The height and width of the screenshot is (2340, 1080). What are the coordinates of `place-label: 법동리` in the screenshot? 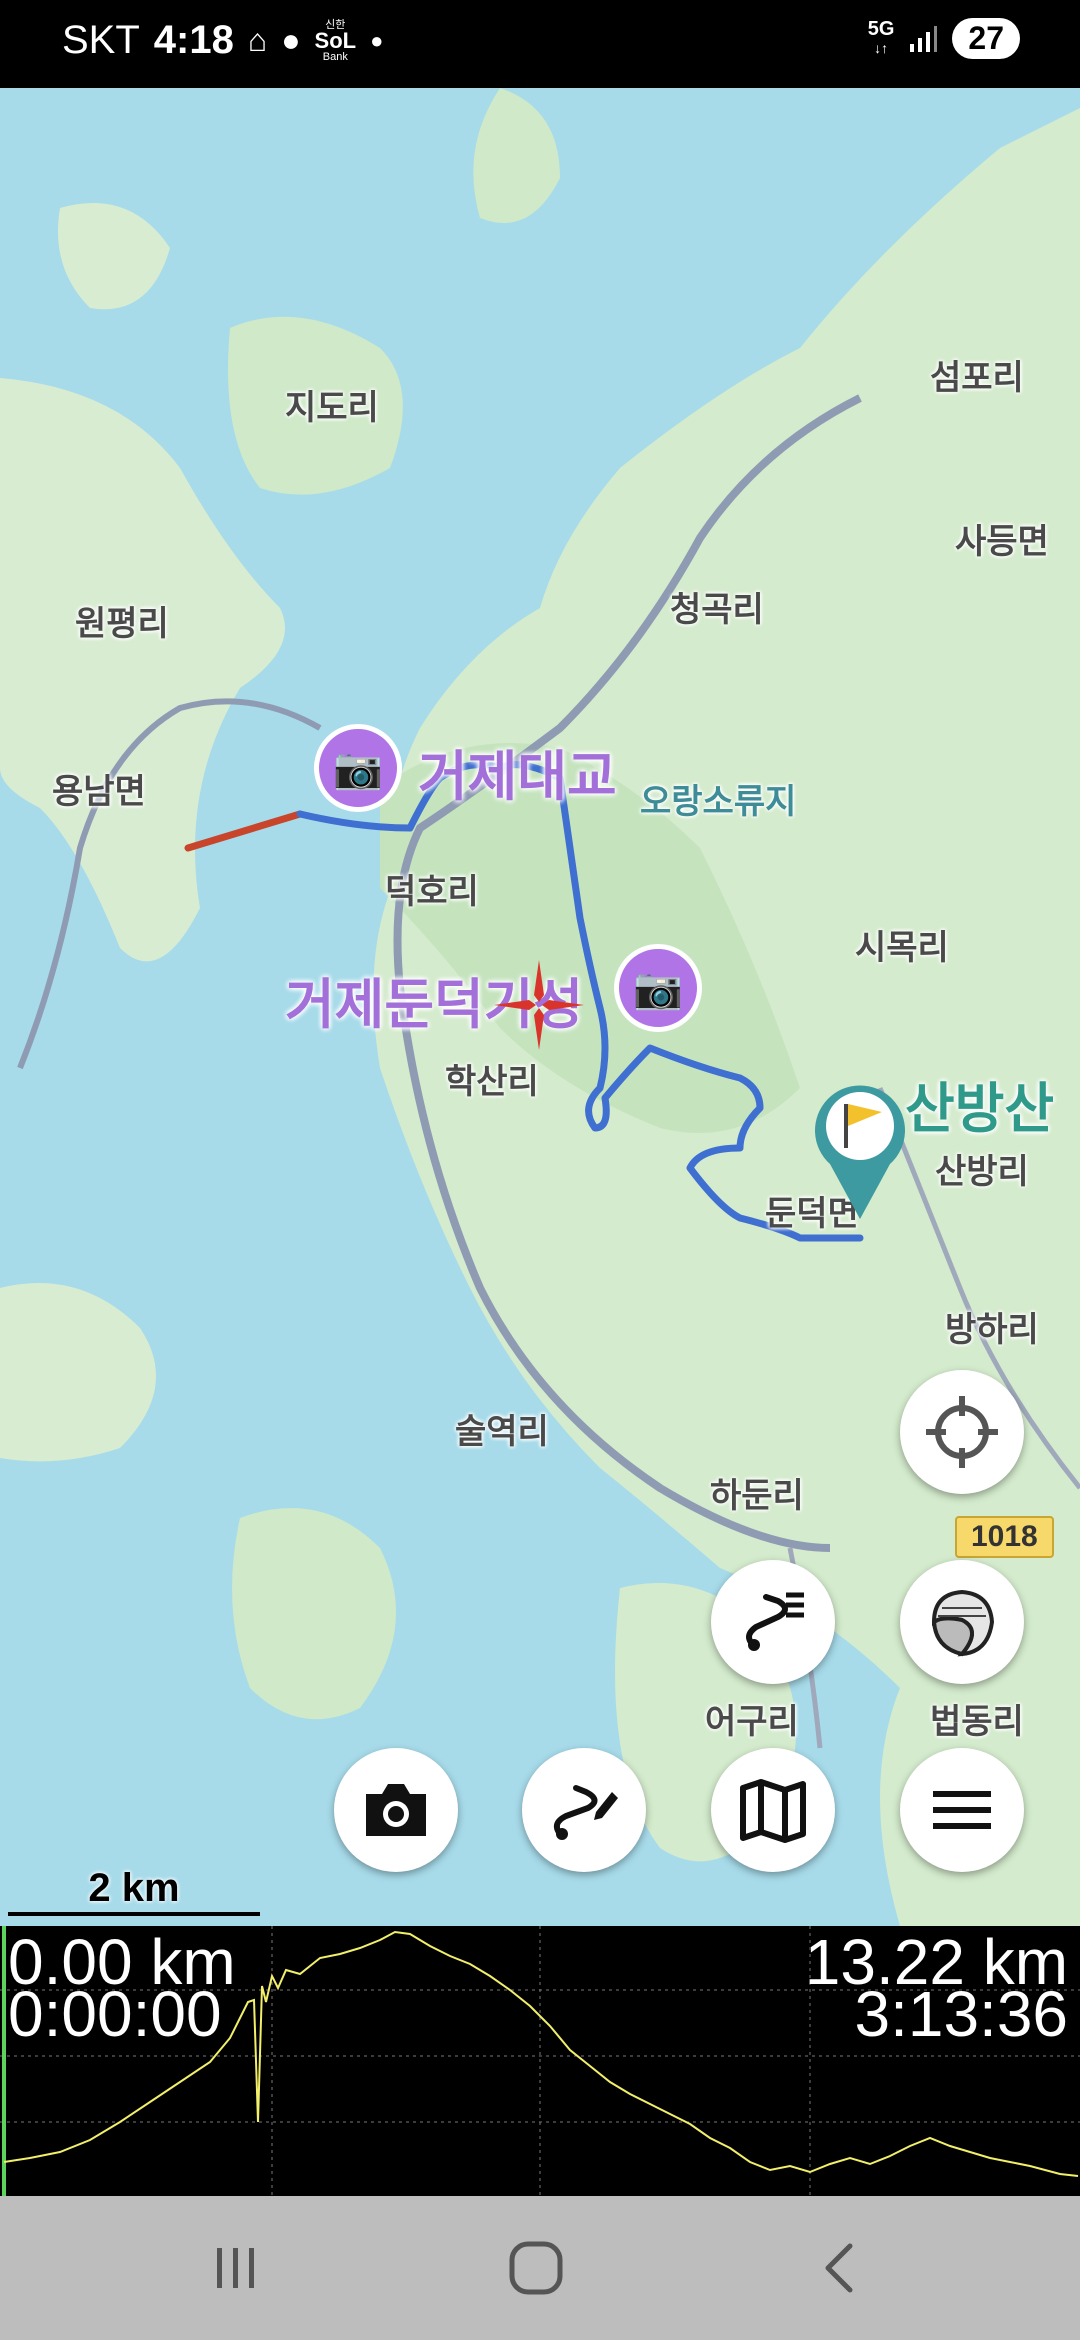 It's located at (977, 1722).